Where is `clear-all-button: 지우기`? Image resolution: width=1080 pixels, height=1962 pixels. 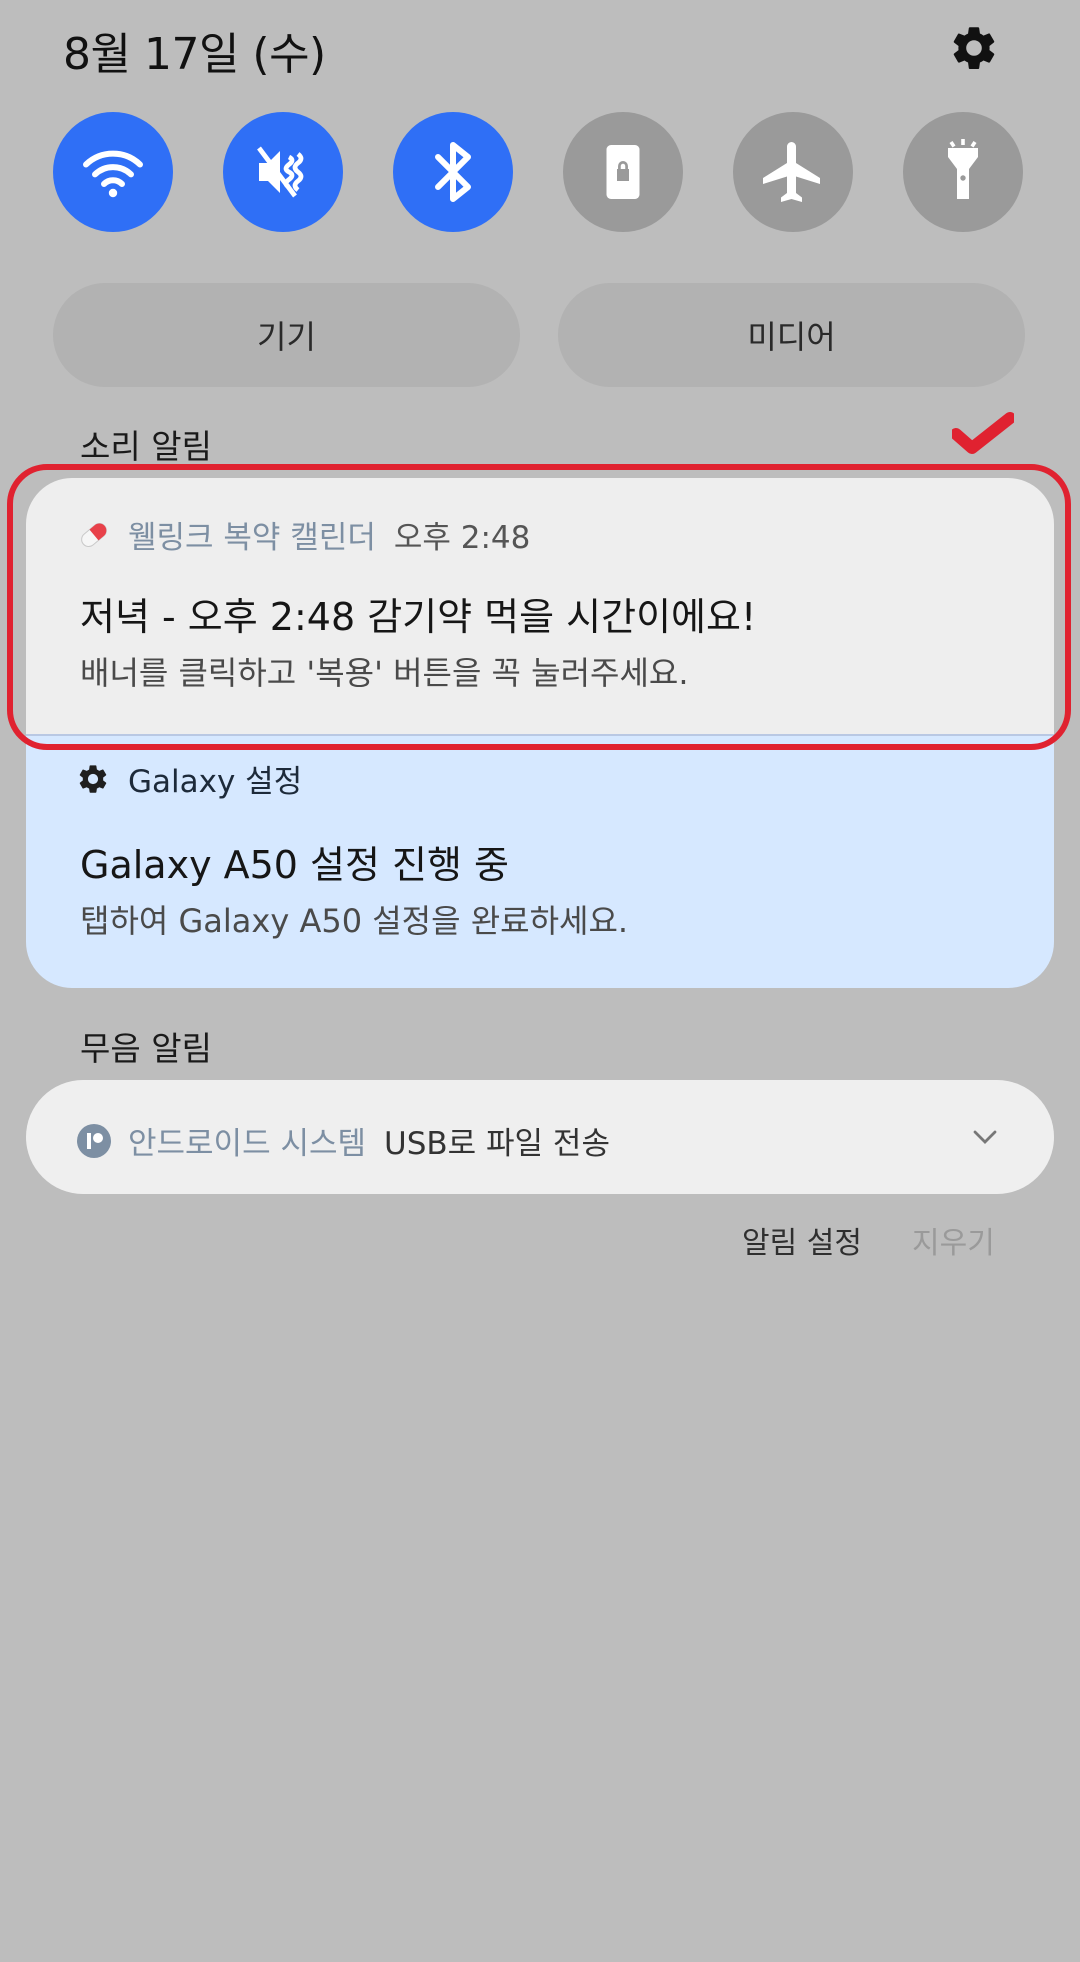
clear-all-button: 지우기 is located at coordinates (953, 1240).